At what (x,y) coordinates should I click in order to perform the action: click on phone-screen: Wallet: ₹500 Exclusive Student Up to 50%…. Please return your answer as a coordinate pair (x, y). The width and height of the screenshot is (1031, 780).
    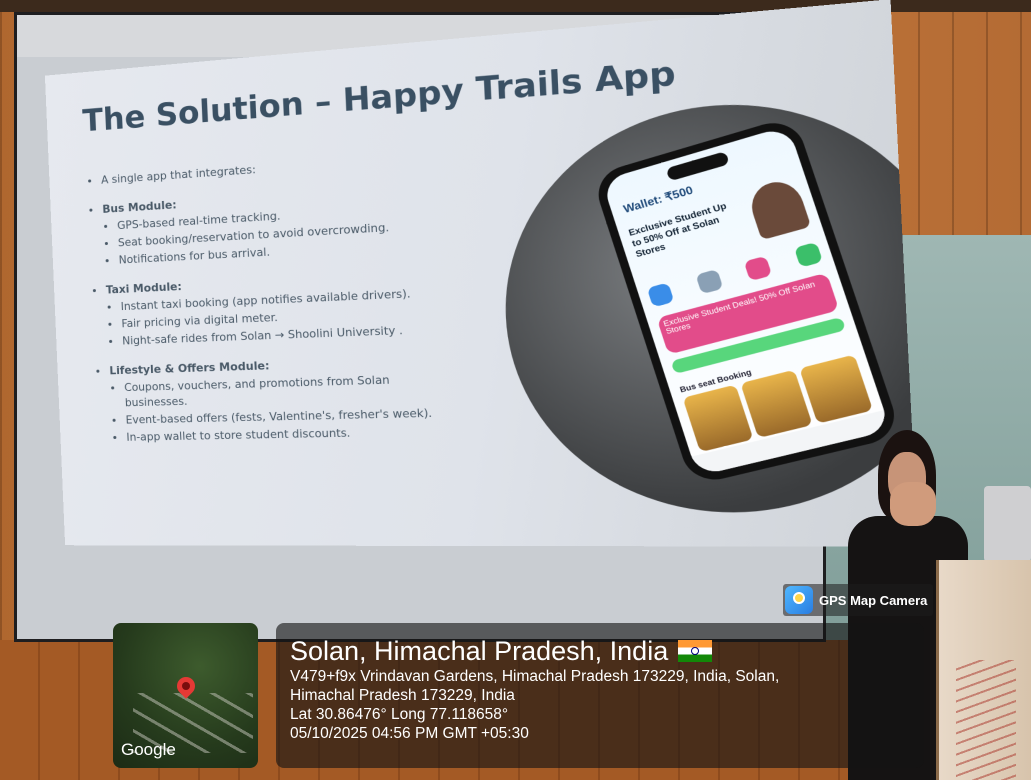
    Looking at the image, I should click on (746, 301).